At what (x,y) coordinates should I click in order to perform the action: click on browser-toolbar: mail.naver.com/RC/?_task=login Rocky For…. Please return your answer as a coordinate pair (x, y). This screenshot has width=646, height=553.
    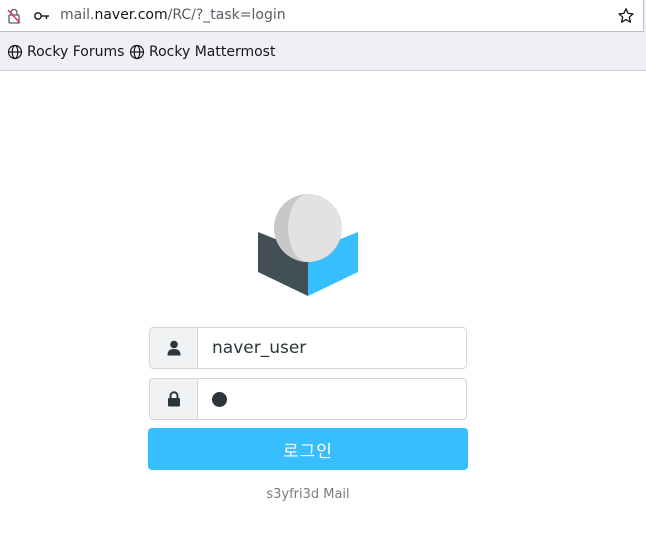
    Looking at the image, I should click on (323, 35).